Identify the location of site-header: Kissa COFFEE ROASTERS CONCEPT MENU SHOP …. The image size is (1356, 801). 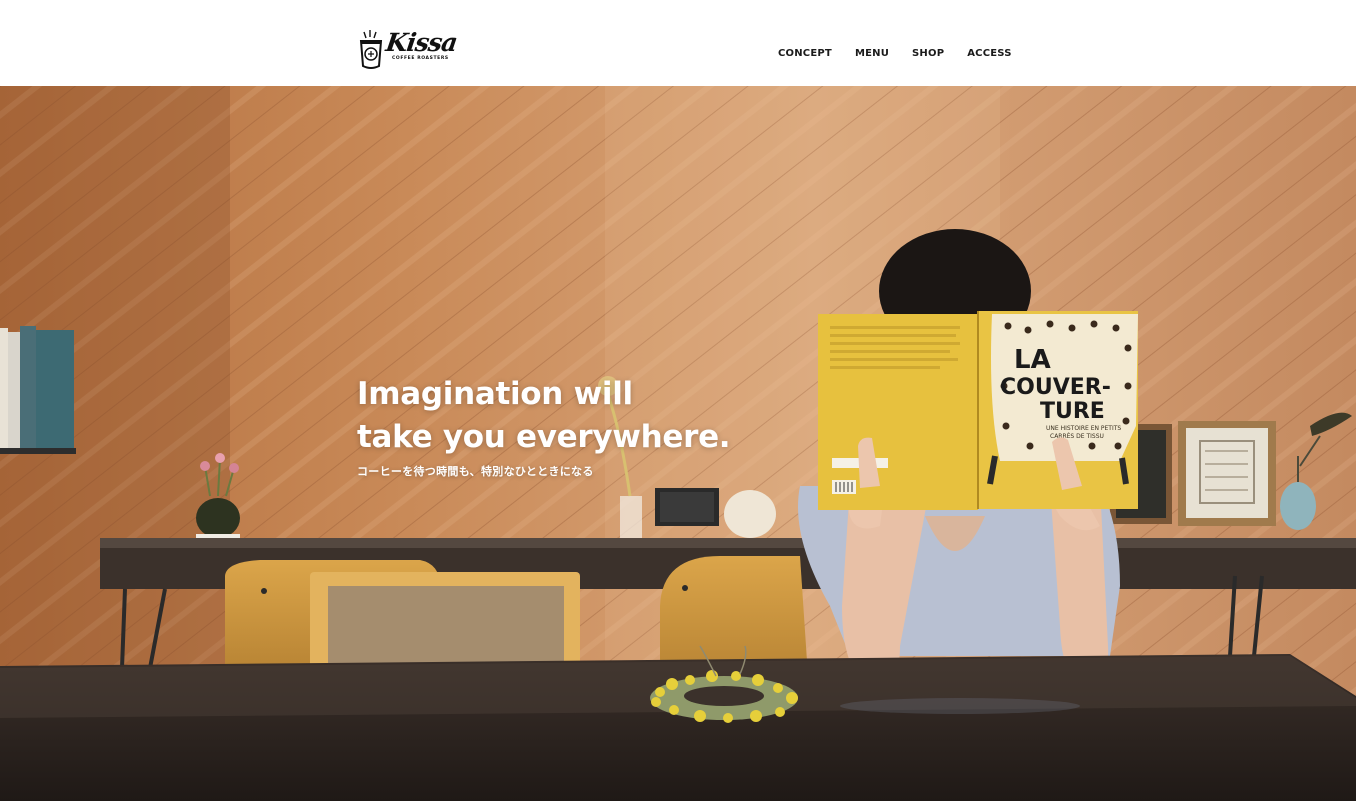
(678, 43).